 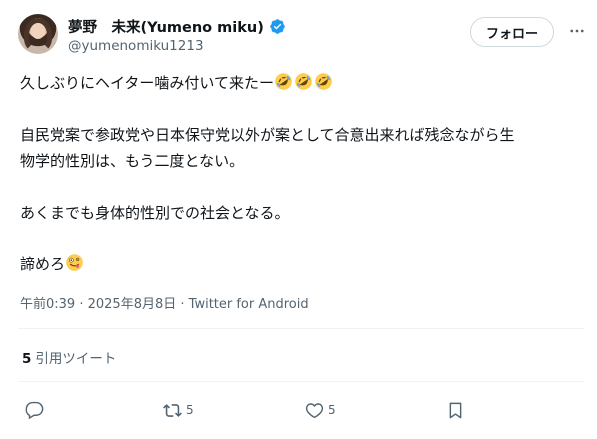 What do you see at coordinates (277, 26) in the screenshot?
I see `verified-badge-icon` at bounding box center [277, 26].